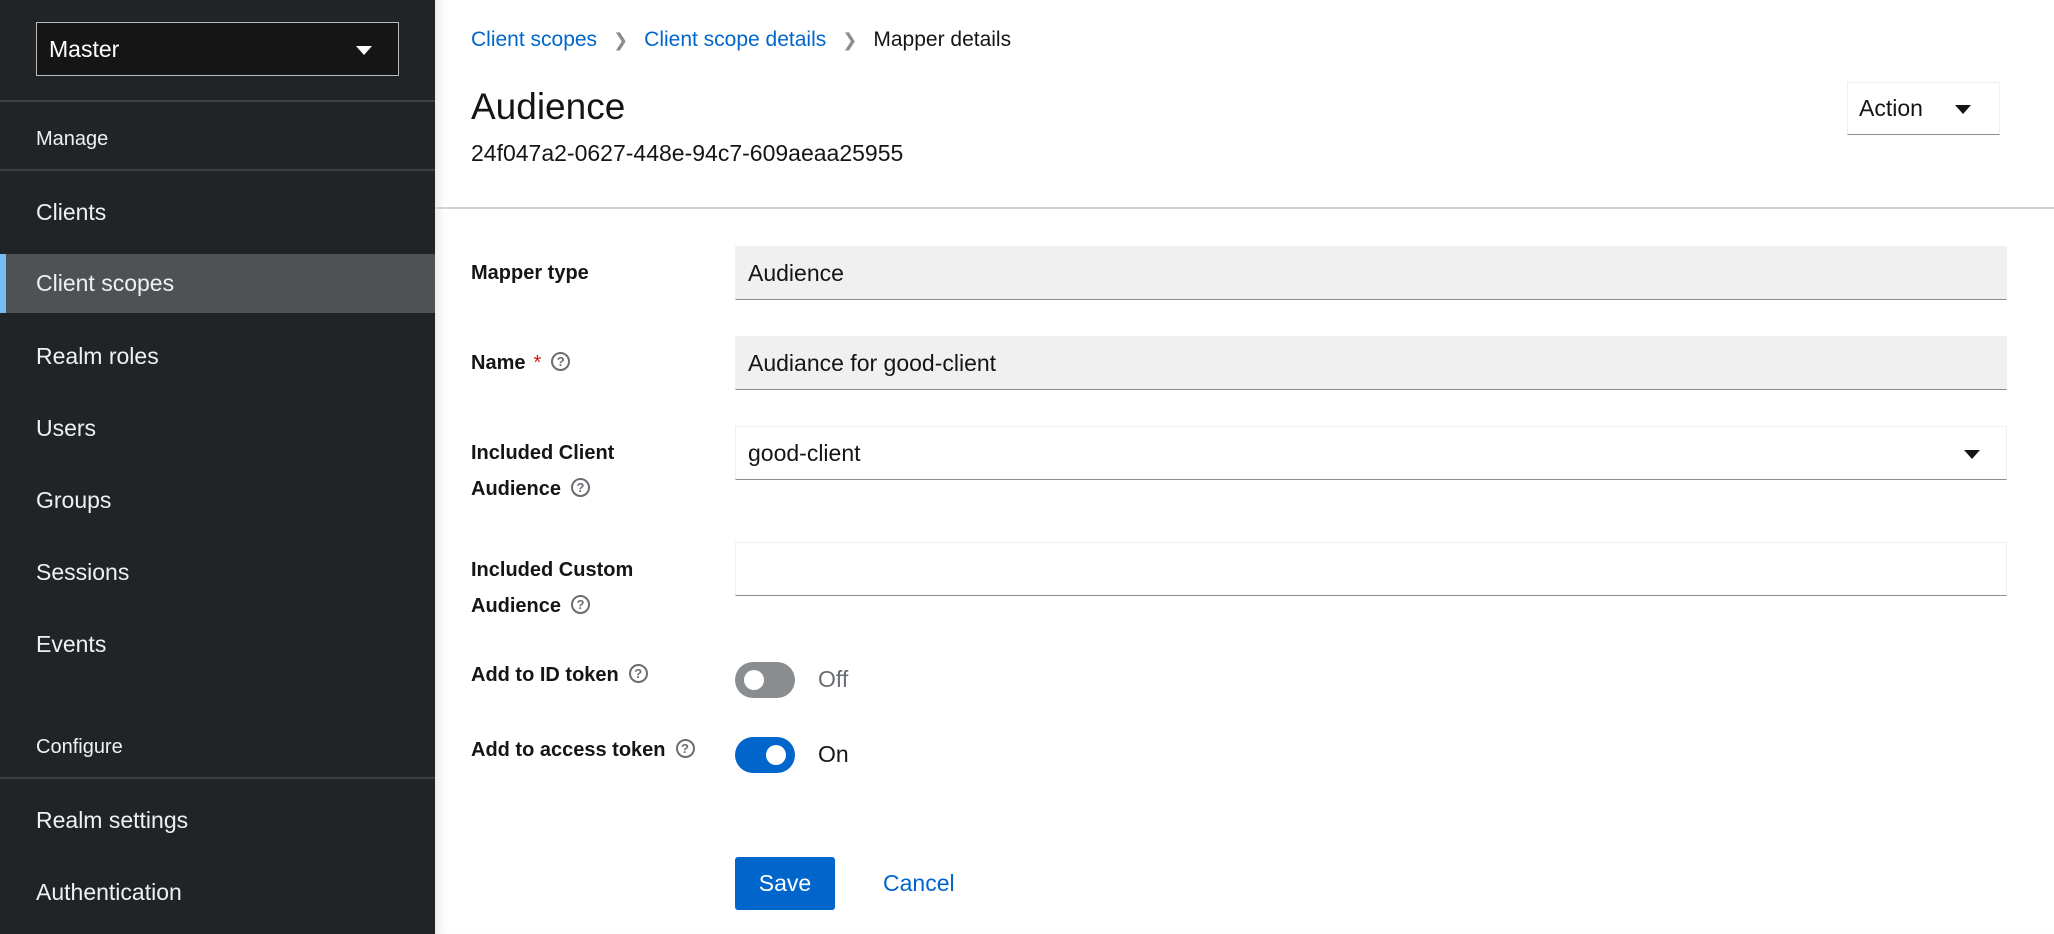 The height and width of the screenshot is (934, 2054). Describe the element at coordinates (1371, 273) in the screenshot. I see `mapper-type-field: Audience` at that location.